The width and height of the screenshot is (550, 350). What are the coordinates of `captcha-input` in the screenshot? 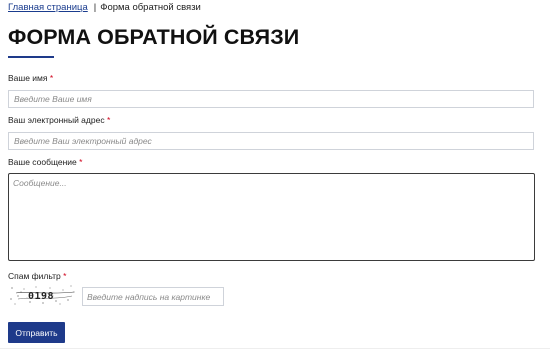 It's located at (153, 296).